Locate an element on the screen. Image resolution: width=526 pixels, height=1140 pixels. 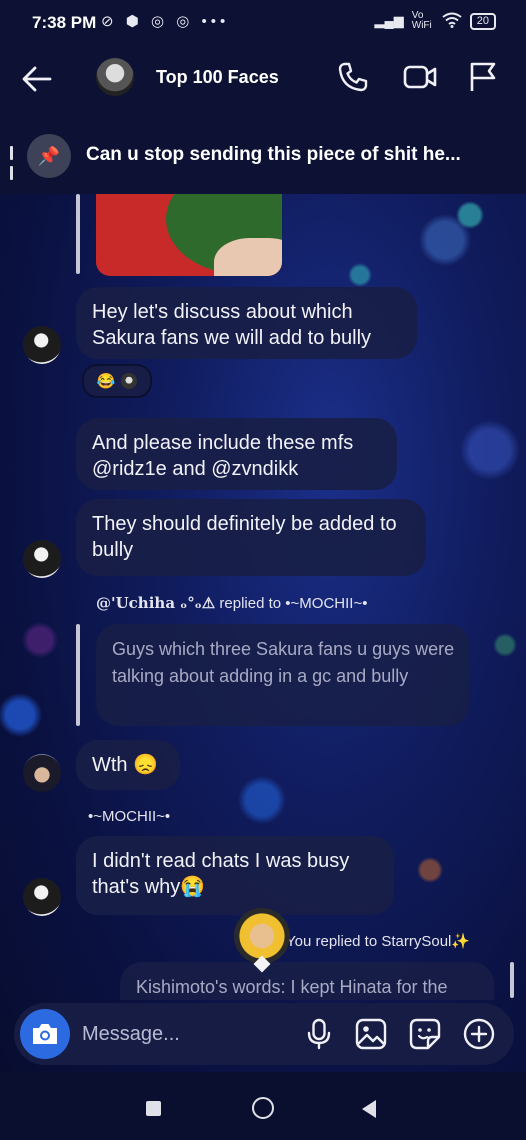
system-icons: ▂▄▆ Vo WiFi 20 is located at coordinates (435, 21).